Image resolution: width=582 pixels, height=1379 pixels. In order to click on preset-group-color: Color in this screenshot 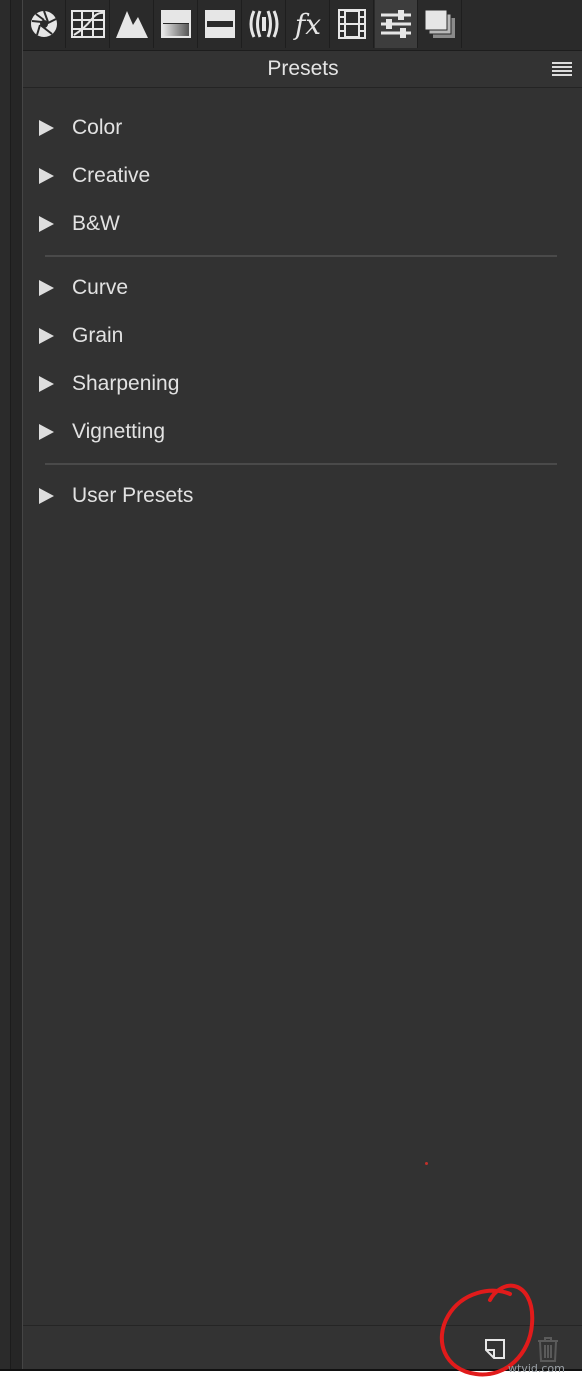, I will do `click(80, 128)`.